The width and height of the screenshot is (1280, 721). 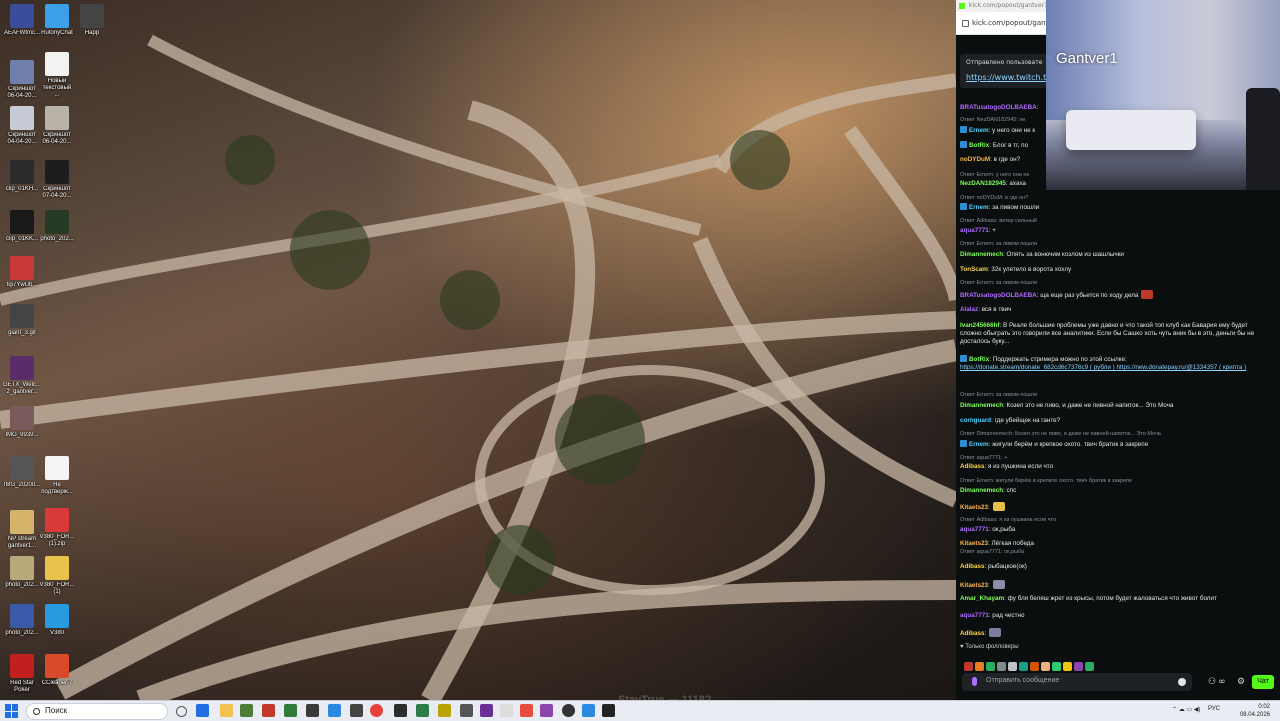 What do you see at coordinates (1212, 682) in the screenshot?
I see `users-icon: ⚇` at bounding box center [1212, 682].